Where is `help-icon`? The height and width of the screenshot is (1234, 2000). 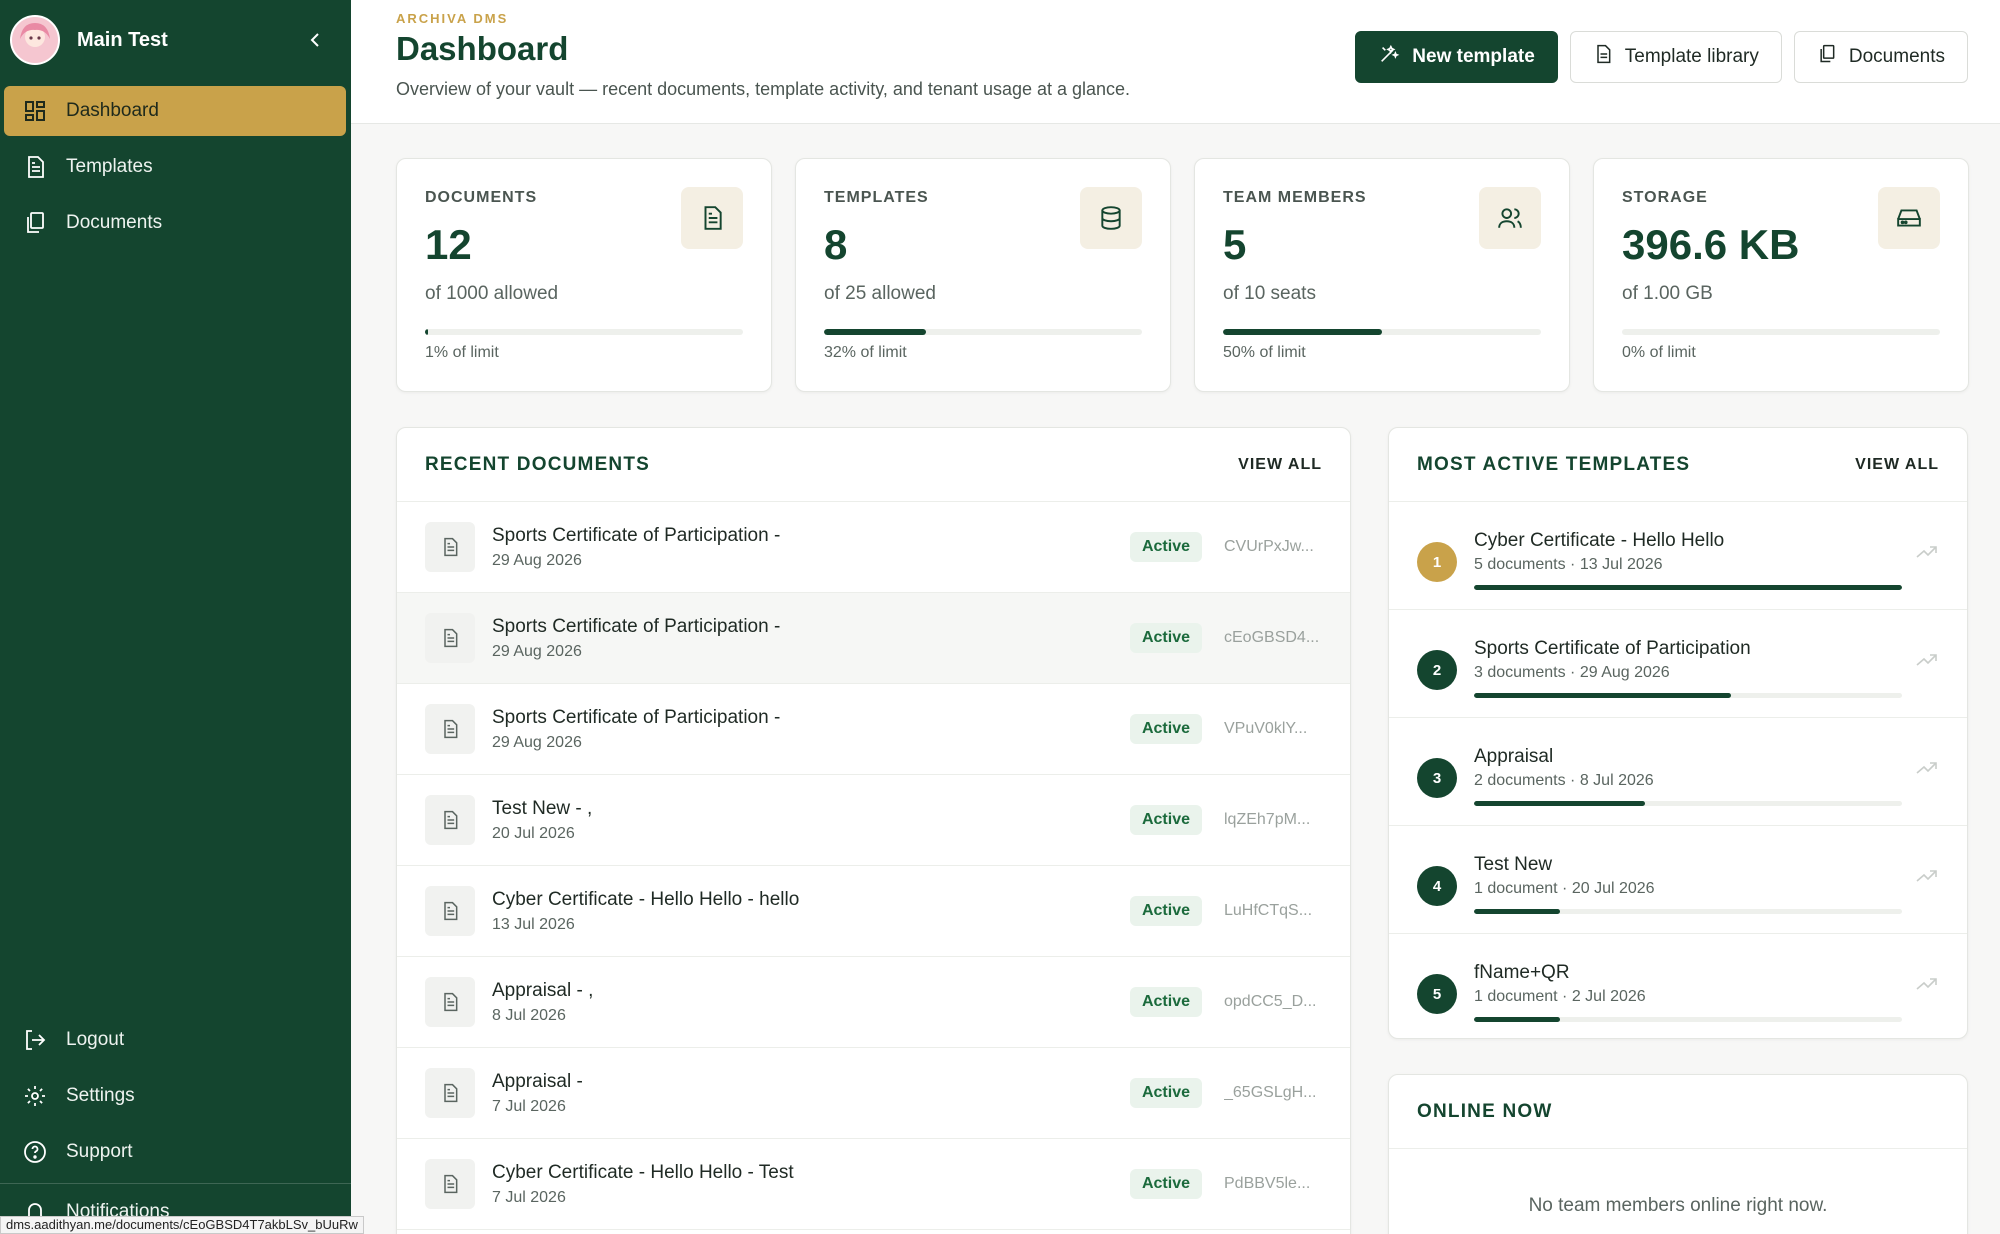
help-icon is located at coordinates (35, 1152).